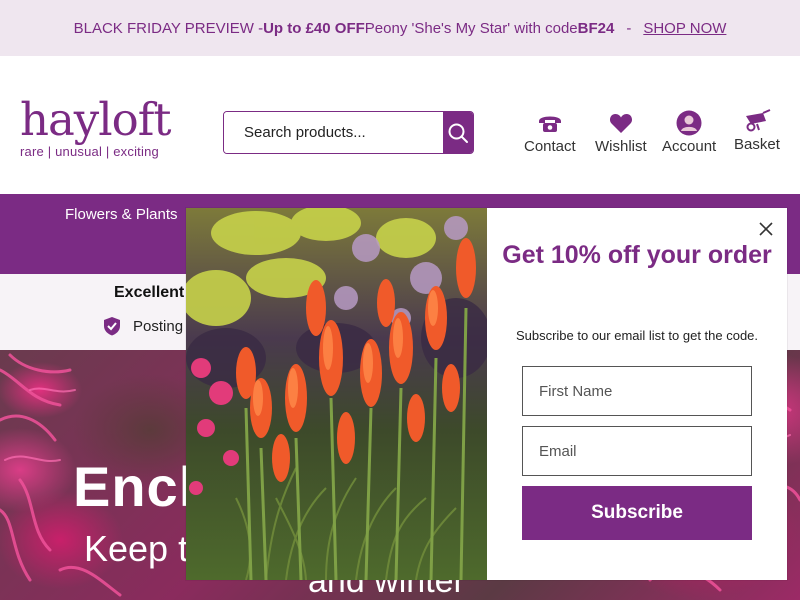  I want to click on promo-middle: Peony 'She's My Star' with code, so click(471, 28).